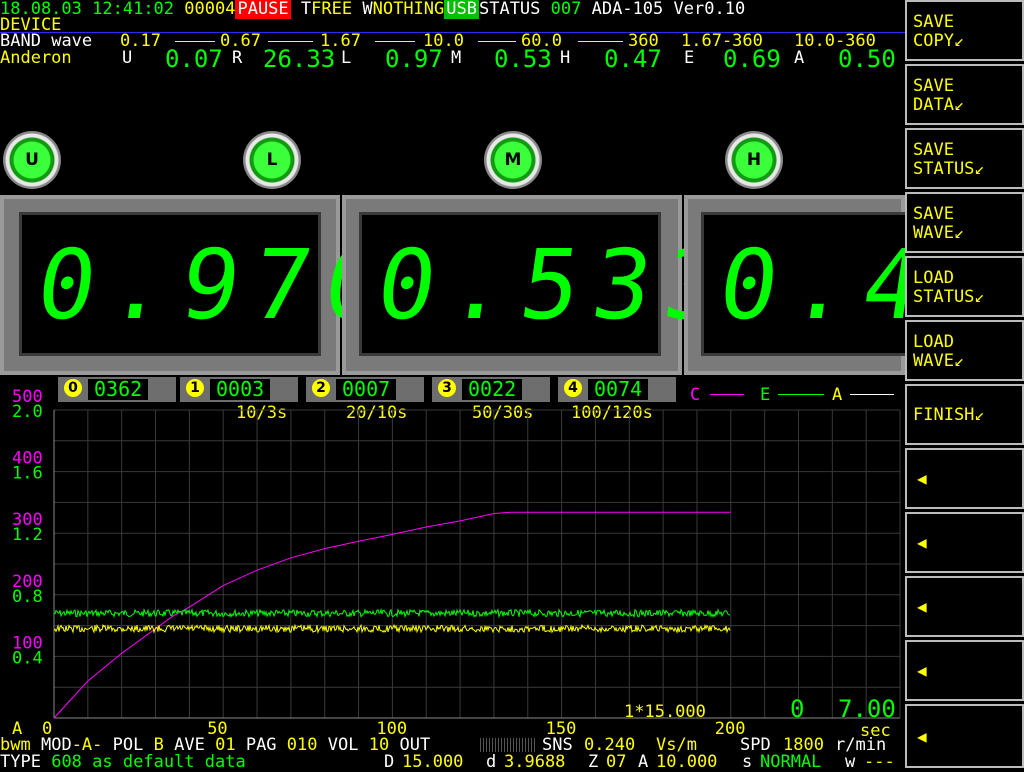  I want to click on button-label: FINISH↙, so click(949, 415).